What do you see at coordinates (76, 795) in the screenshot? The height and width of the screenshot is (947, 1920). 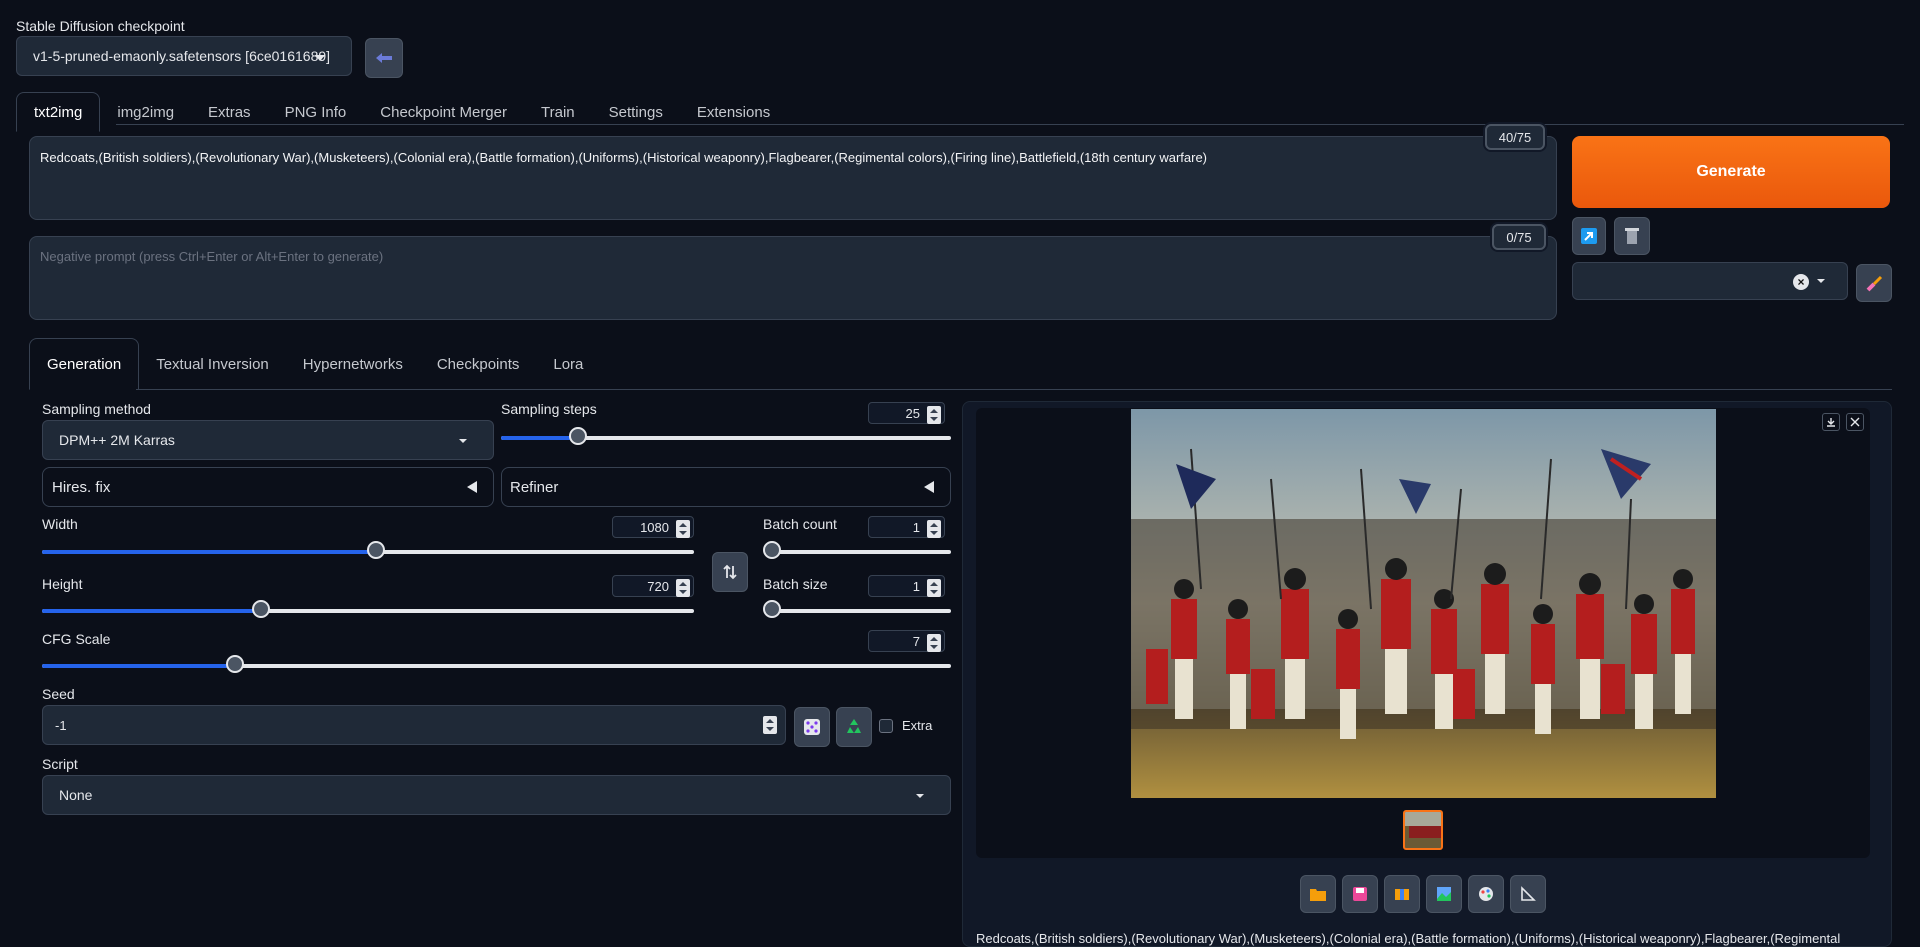 I see `script-value: None` at bounding box center [76, 795].